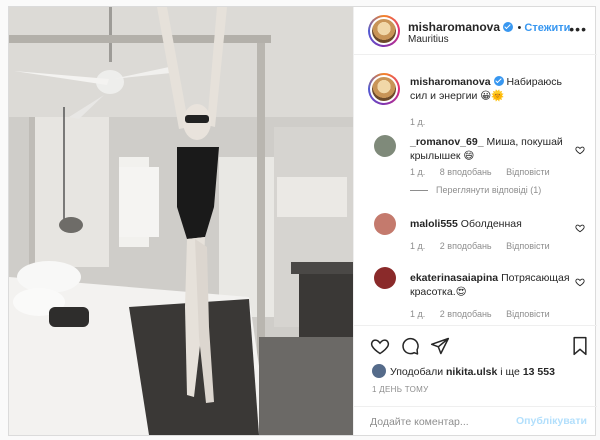 This screenshot has height=440, width=600. What do you see at coordinates (428, 39) in the screenshot?
I see `post-location: Mauritius` at bounding box center [428, 39].